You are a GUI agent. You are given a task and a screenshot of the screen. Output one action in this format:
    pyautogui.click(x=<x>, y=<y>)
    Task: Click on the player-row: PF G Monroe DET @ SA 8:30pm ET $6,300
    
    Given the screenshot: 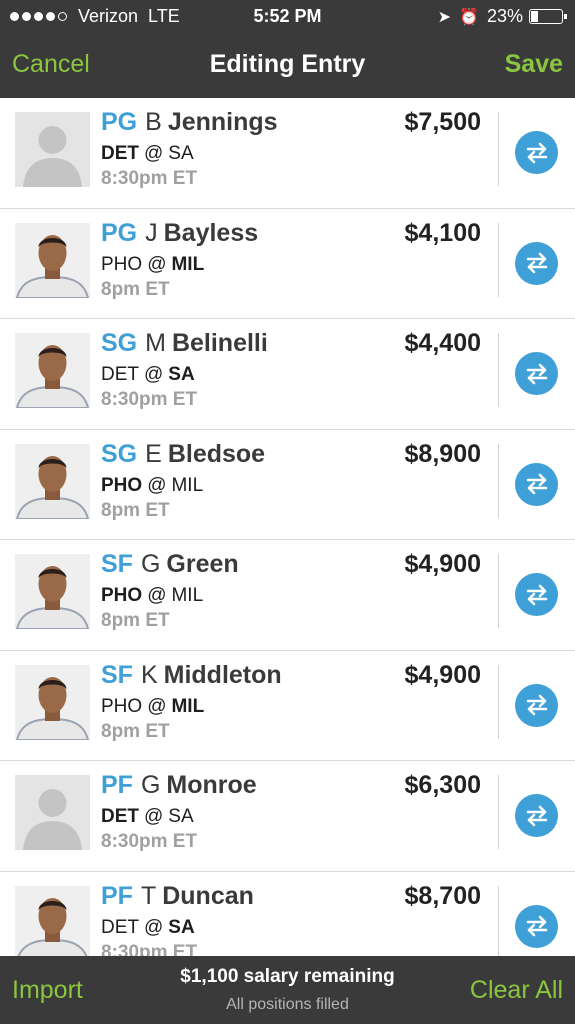 What is the action you would take?
    pyautogui.click(x=287, y=816)
    